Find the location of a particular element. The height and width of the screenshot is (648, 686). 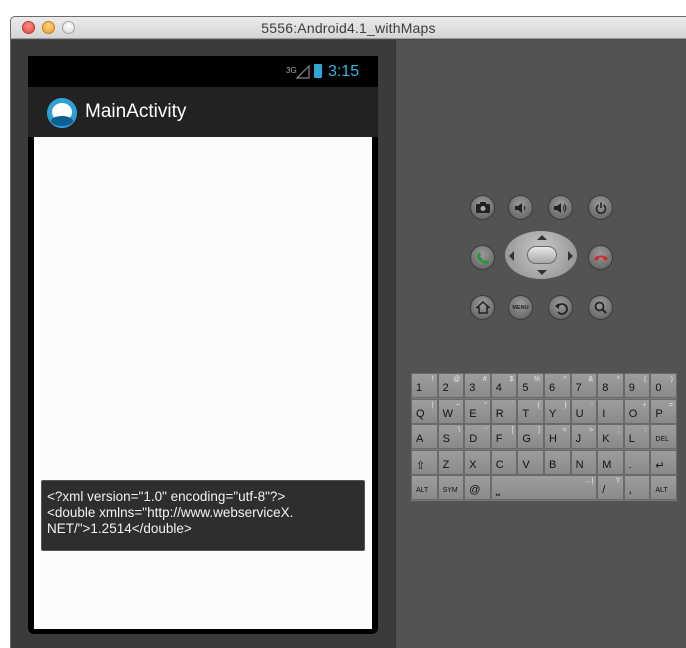

key-7: 7 & is located at coordinates (584, 385).